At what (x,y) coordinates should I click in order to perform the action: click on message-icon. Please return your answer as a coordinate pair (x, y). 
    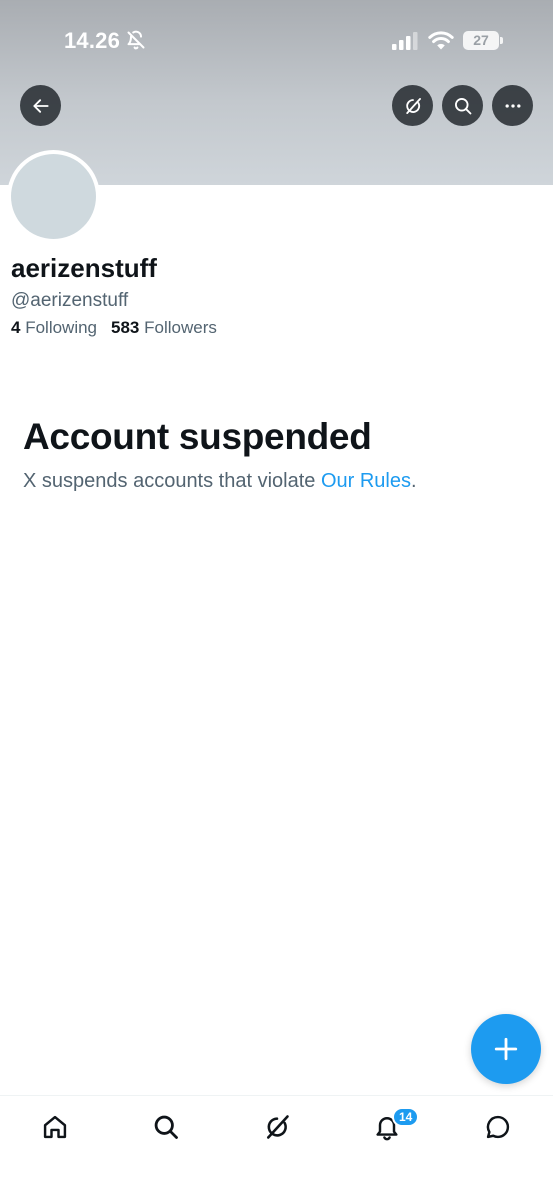
    Looking at the image, I should click on (498, 1127).